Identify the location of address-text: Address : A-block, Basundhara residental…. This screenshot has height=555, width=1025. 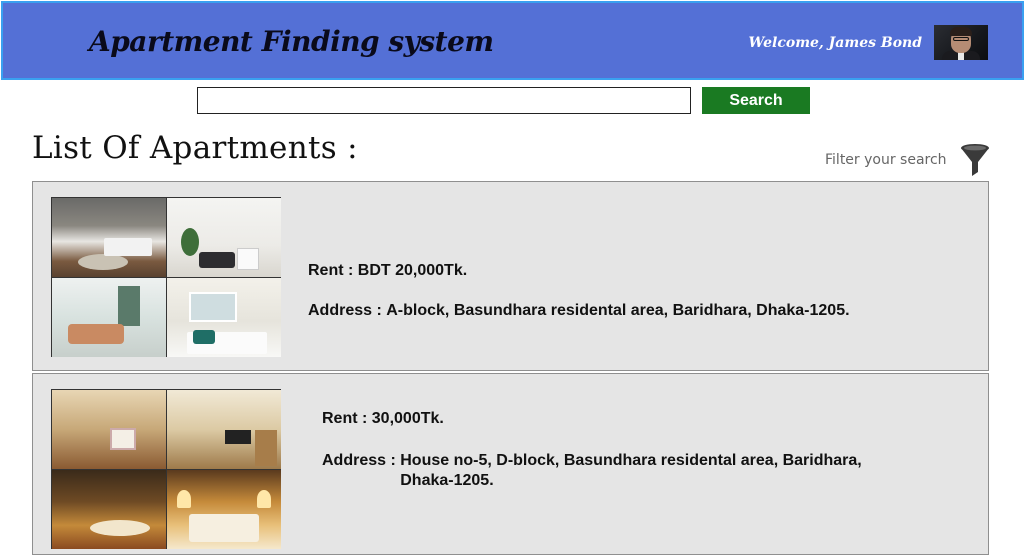
(579, 311).